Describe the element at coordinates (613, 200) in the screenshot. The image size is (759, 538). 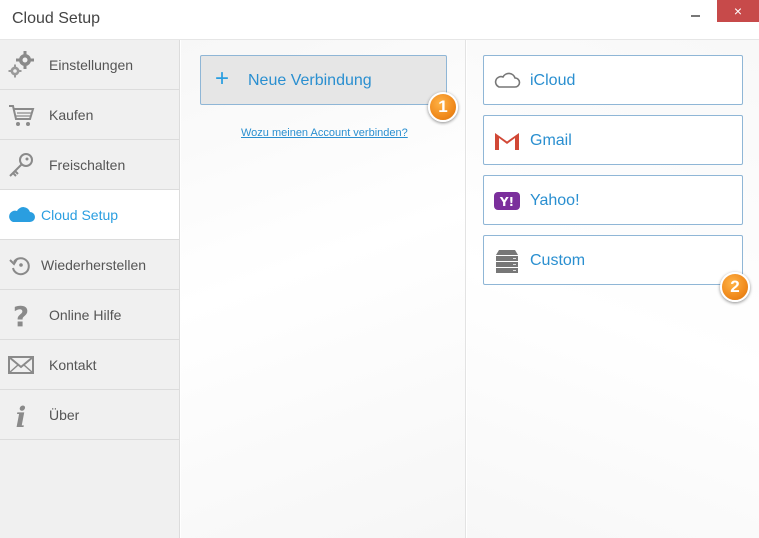
I see `provider-yahoo-button: Y! Yahoo!` at that location.